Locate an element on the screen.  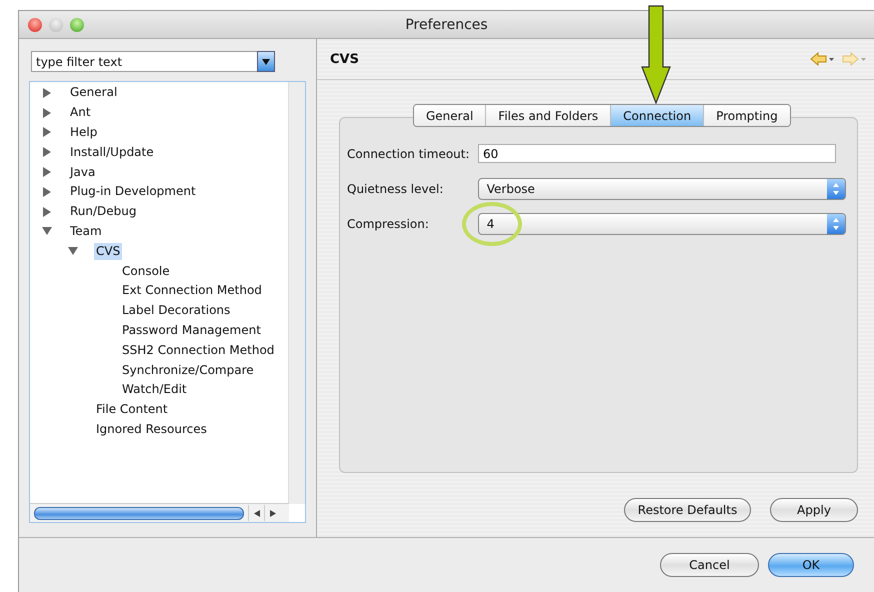
tab: Files and Folders is located at coordinates (549, 115).